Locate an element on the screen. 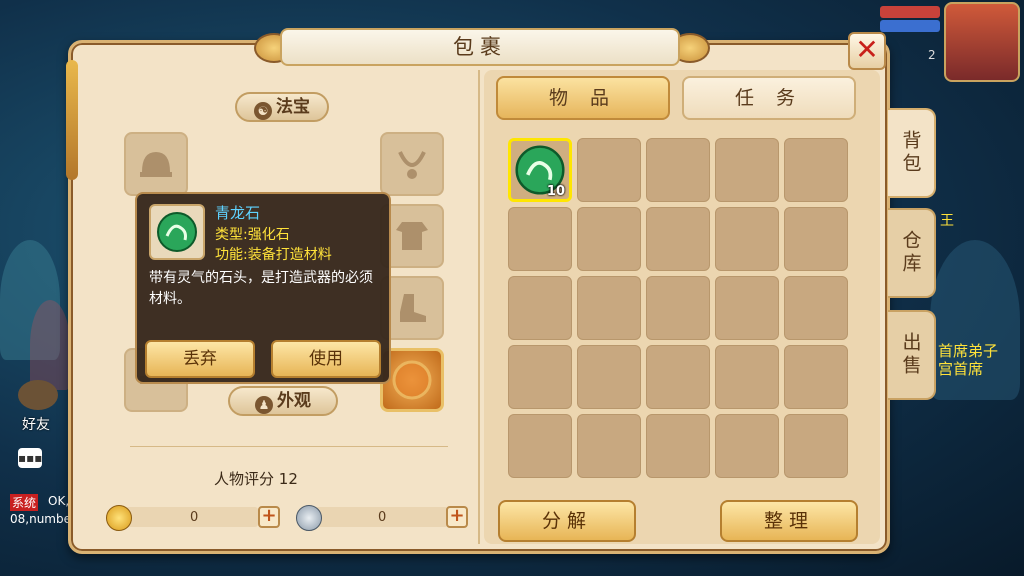 The height and width of the screenshot is (576, 1024). tooltip-item-function: 功能:装备打造材料 is located at coordinates (273, 255).